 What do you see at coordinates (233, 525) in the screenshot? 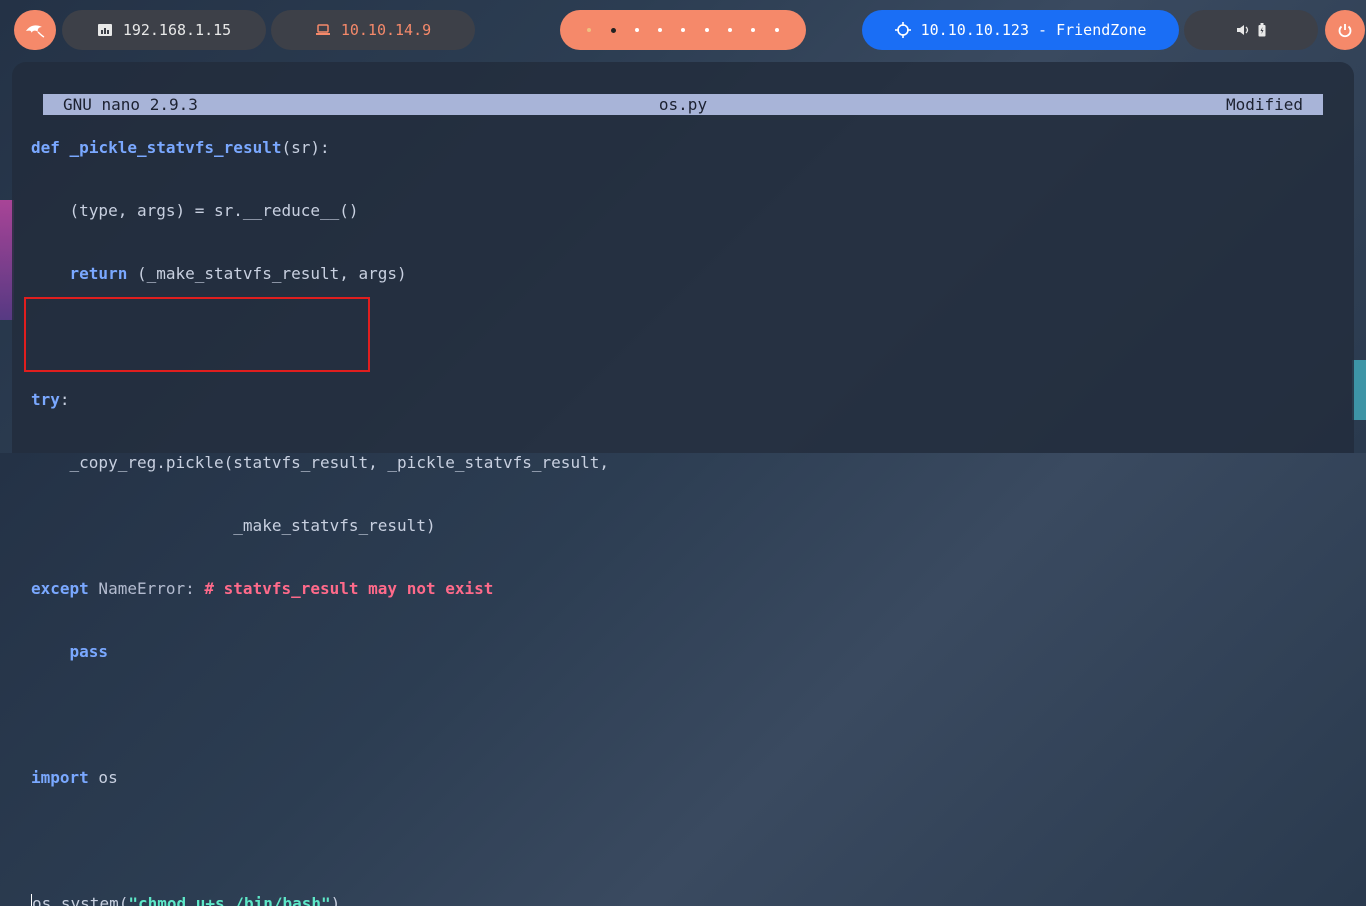
I see `code-line: _make_statvfs_result)` at bounding box center [233, 525].